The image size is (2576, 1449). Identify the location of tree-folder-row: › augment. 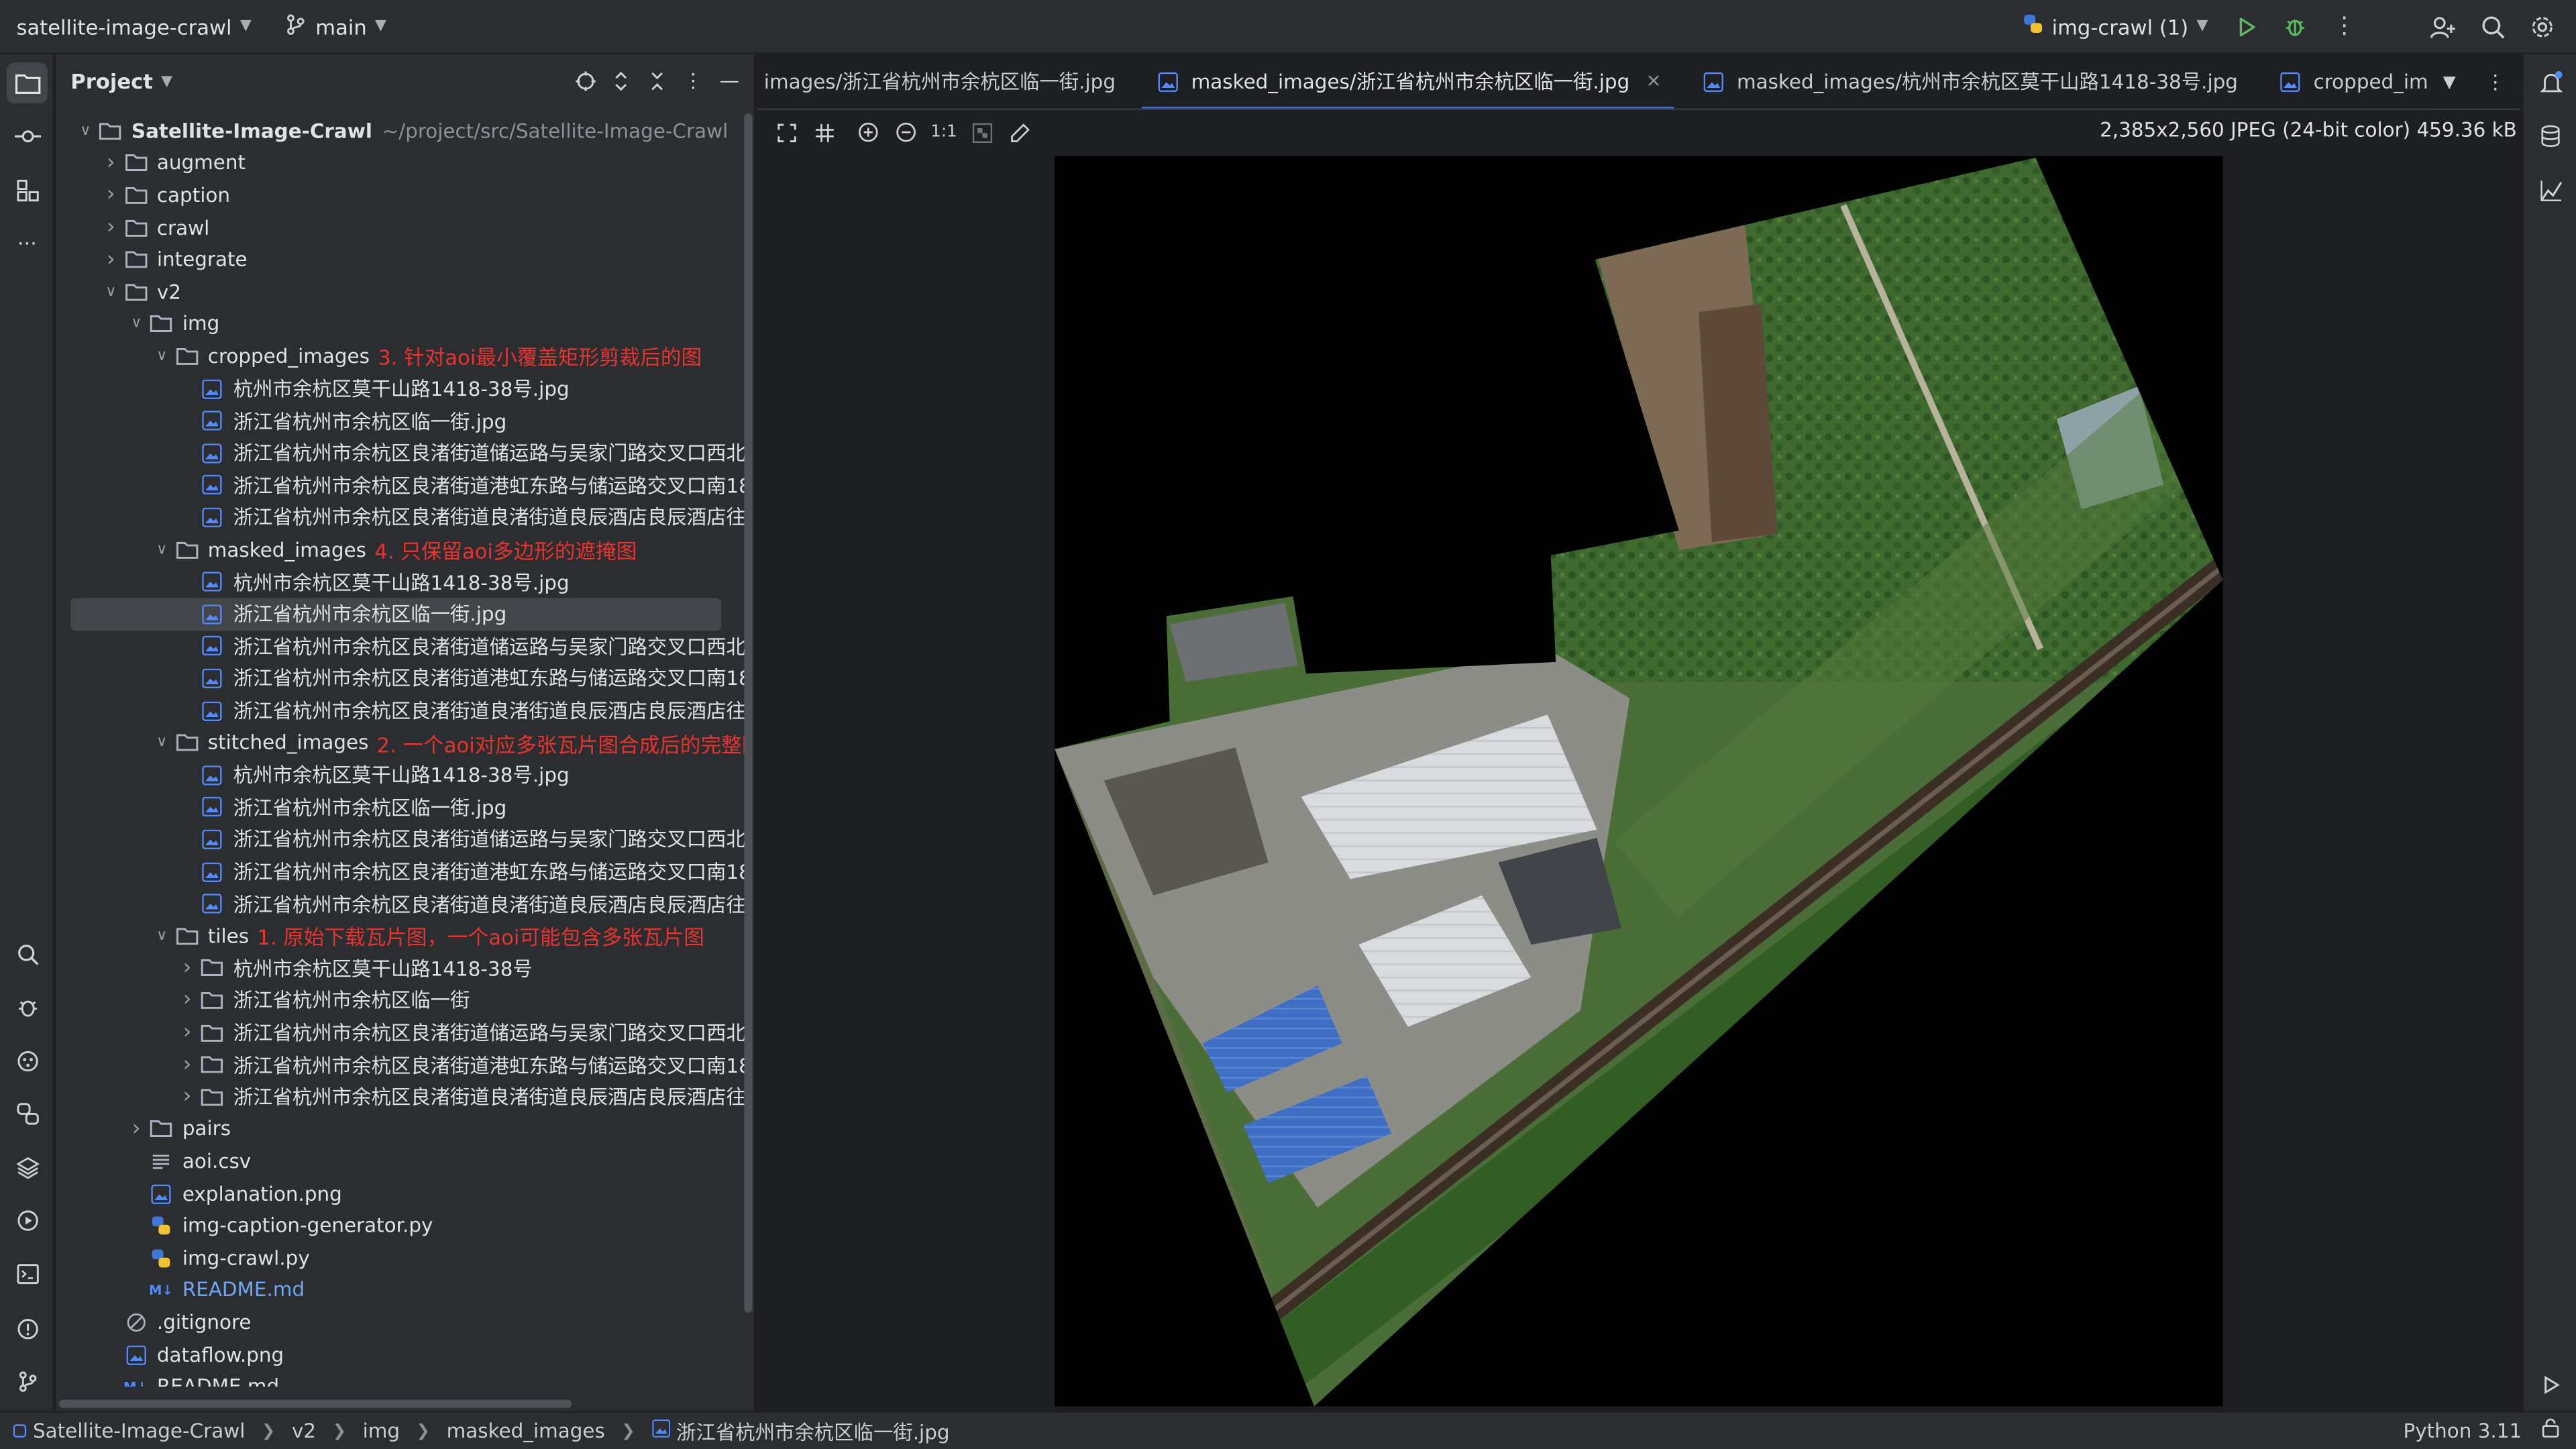
(401, 163).